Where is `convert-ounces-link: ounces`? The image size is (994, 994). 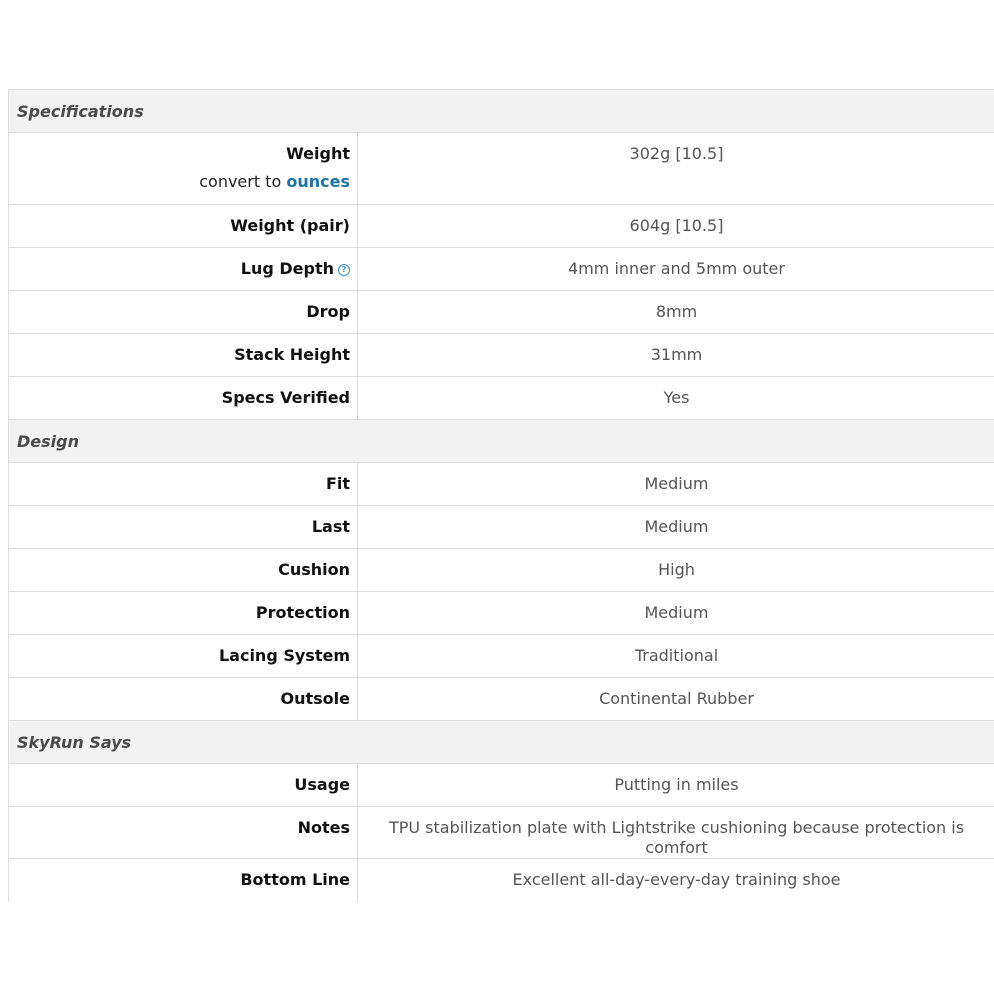 convert-ounces-link: ounces is located at coordinates (318, 181).